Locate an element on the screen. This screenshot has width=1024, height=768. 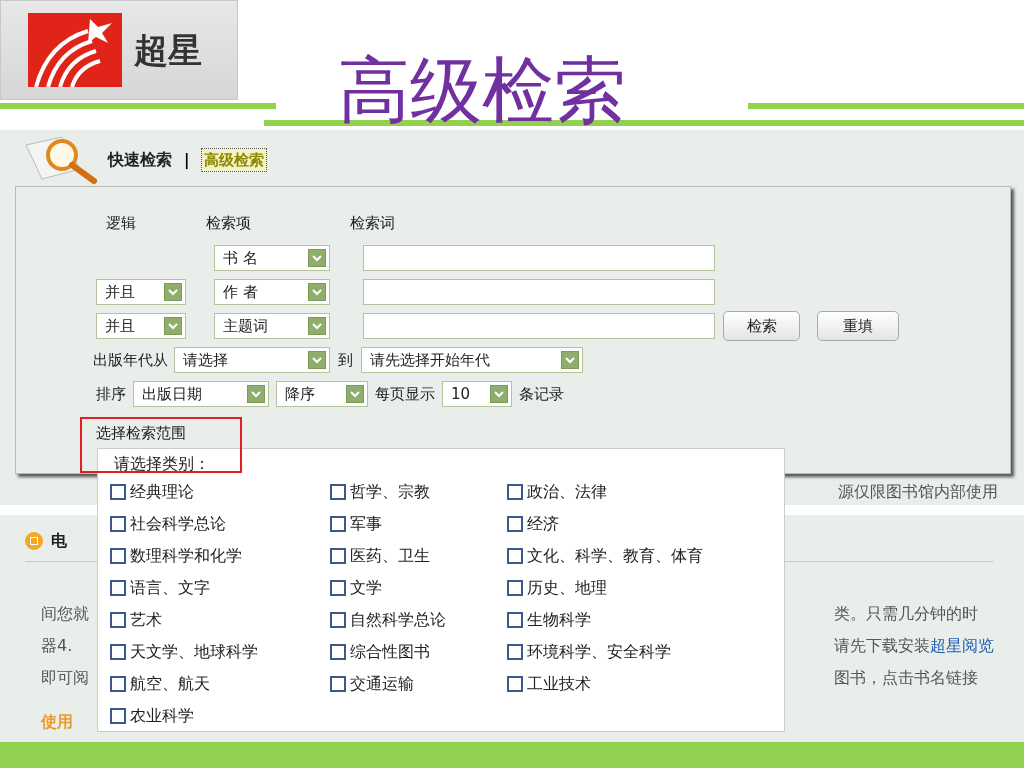
category-checkbox: 交通运输 is located at coordinates (418, 684).